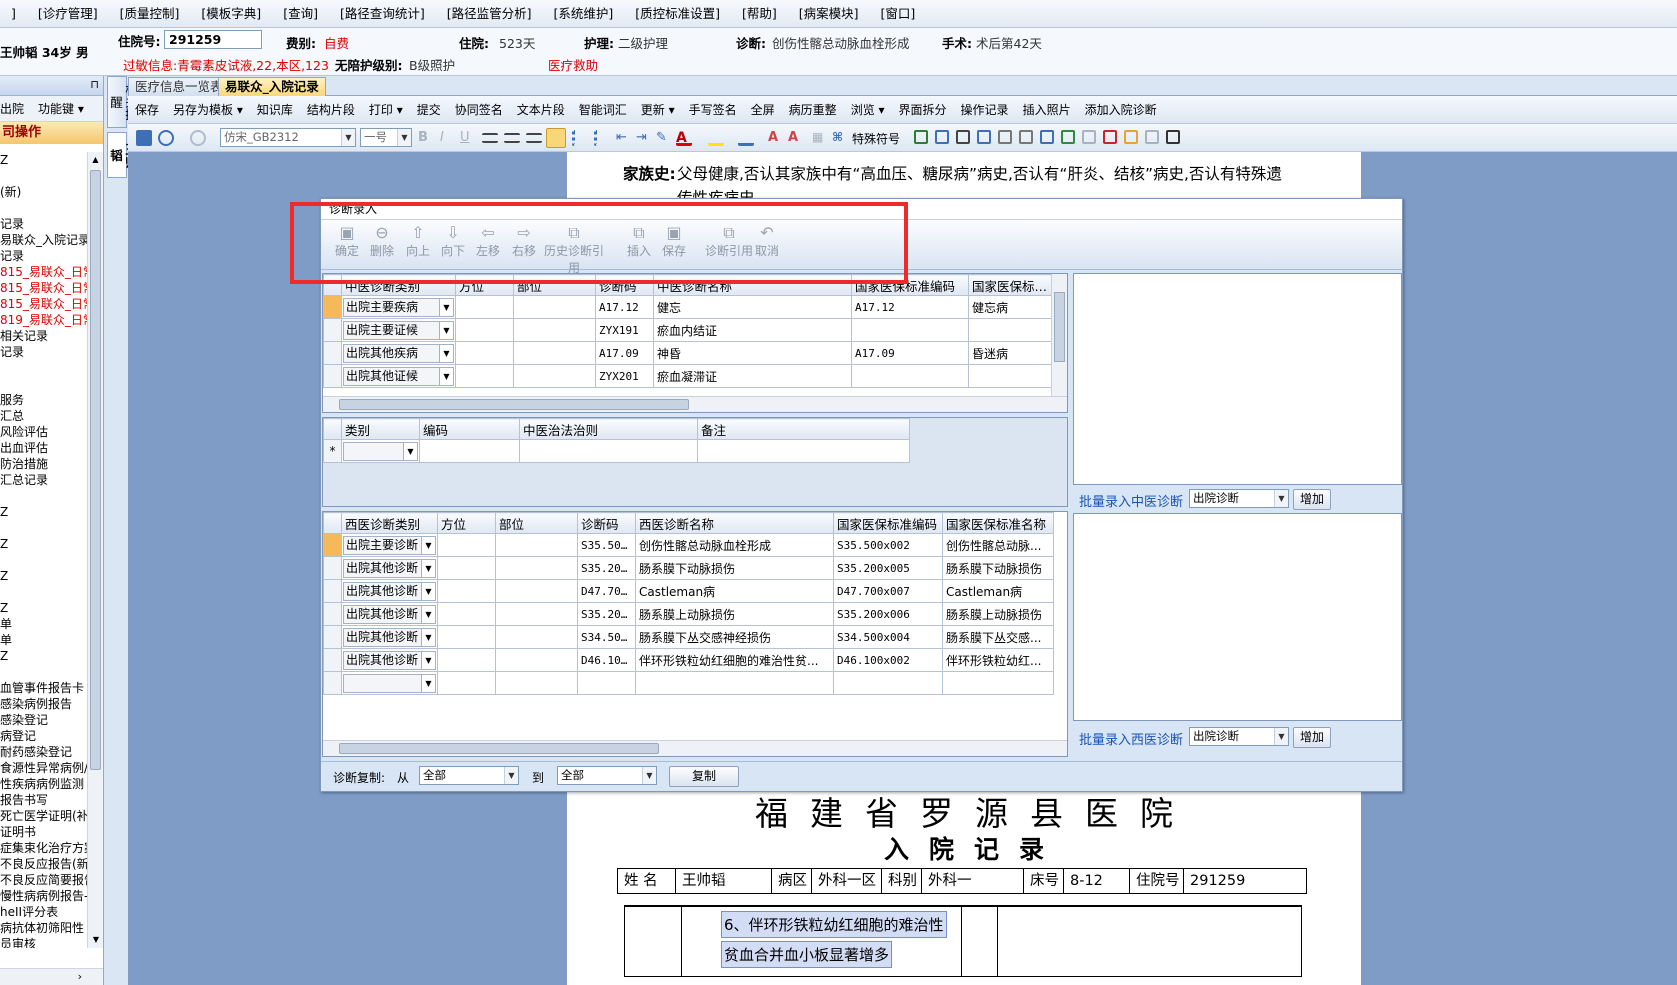  What do you see at coordinates (44, 416) in the screenshot?
I see `operation-list-item: 汇总` at bounding box center [44, 416].